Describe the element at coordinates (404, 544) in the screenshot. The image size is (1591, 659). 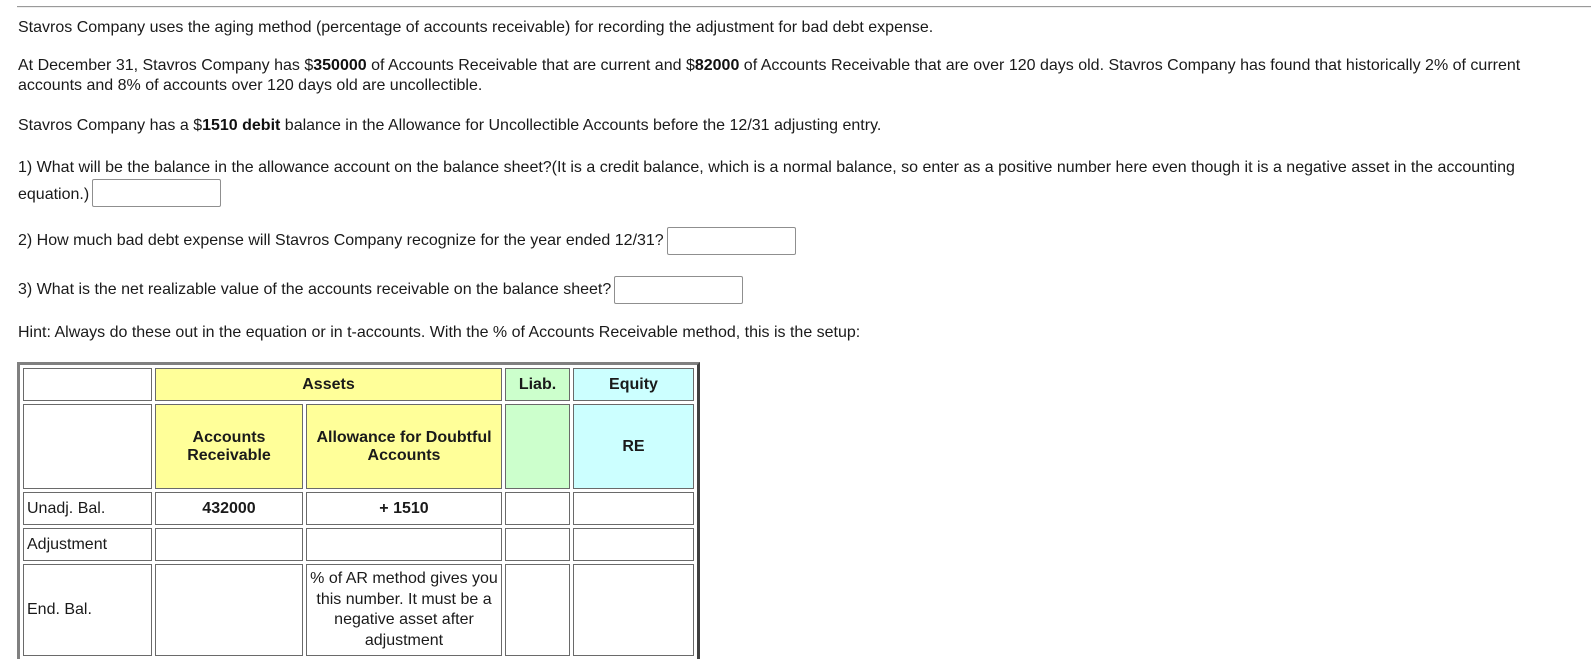
I see `allowance-cell` at that location.